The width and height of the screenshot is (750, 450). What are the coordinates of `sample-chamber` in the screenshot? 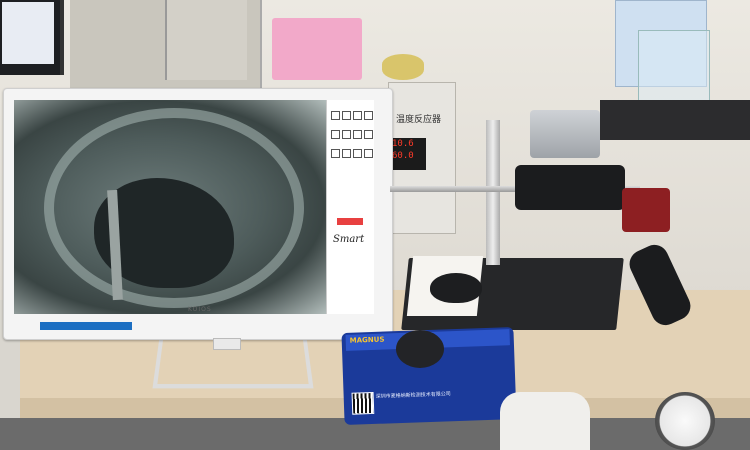 It's located at (565, 134).